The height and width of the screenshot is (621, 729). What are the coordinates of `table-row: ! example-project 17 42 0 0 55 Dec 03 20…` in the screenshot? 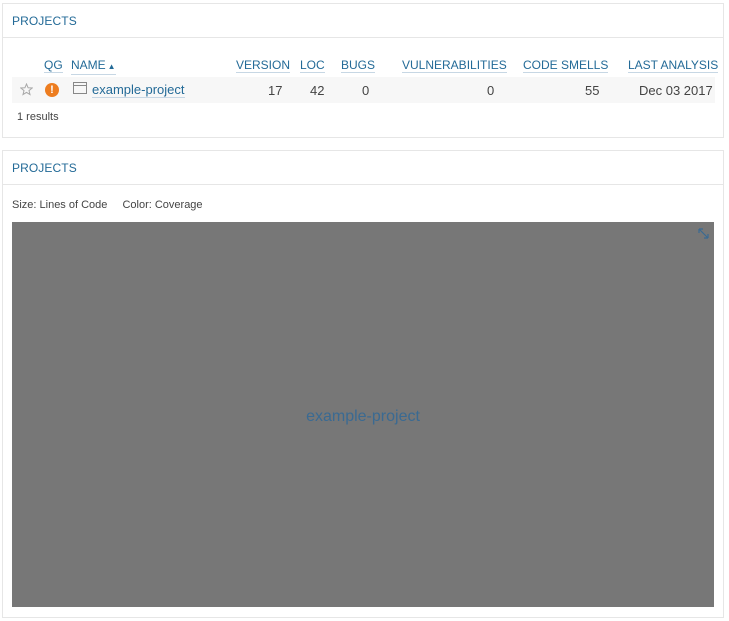 It's located at (363, 90).